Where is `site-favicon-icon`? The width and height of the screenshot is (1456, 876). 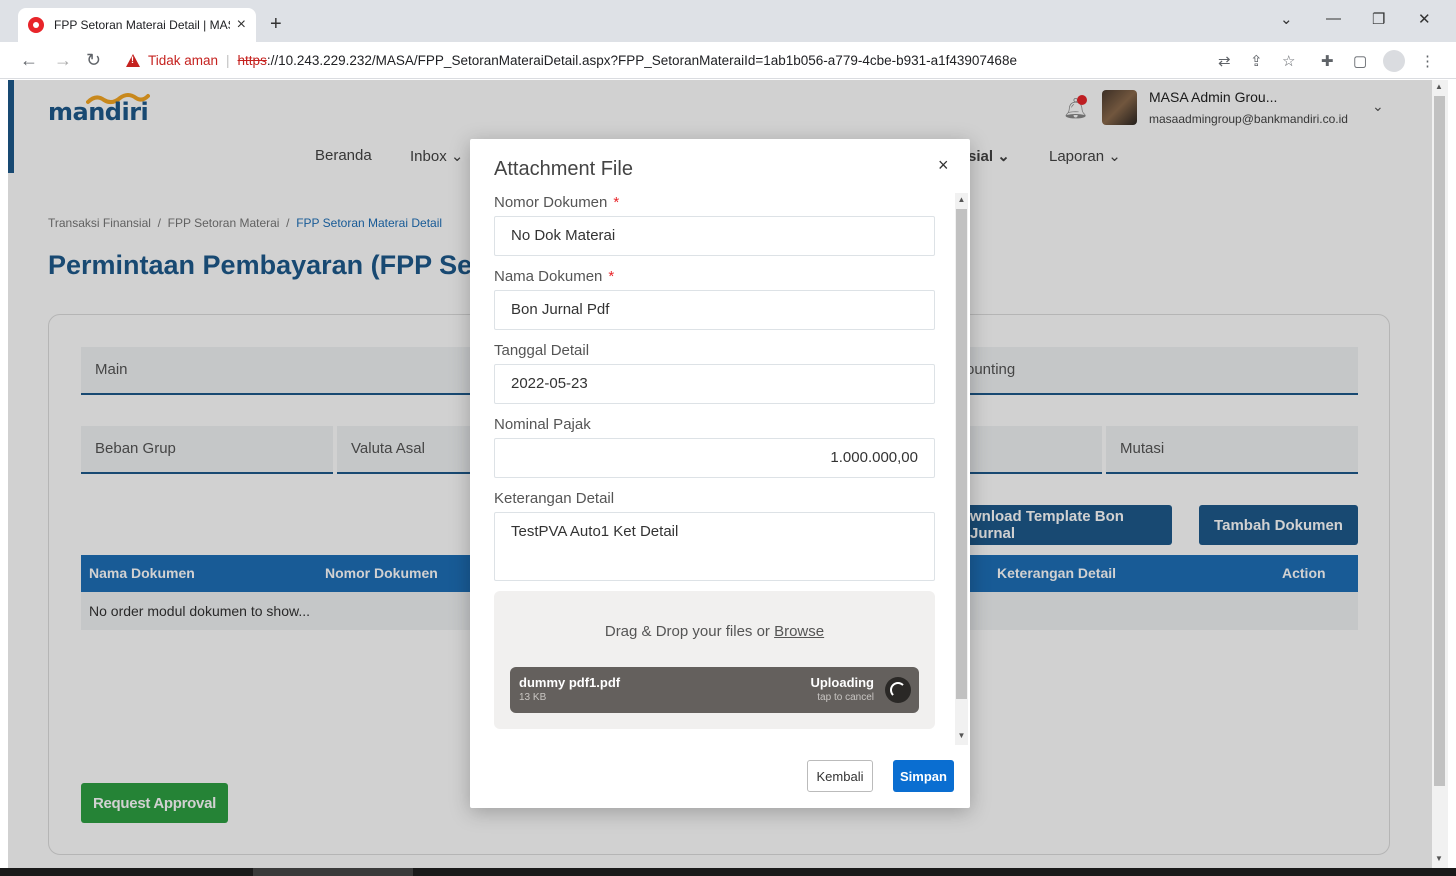 site-favicon-icon is located at coordinates (36, 25).